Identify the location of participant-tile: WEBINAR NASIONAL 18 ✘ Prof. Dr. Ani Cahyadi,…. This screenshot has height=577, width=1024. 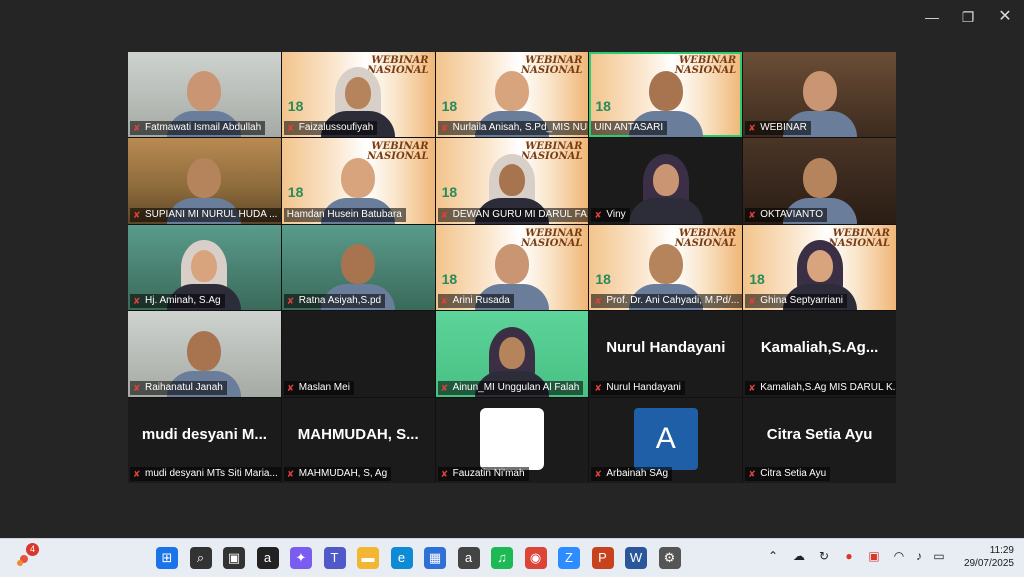
(666, 267).